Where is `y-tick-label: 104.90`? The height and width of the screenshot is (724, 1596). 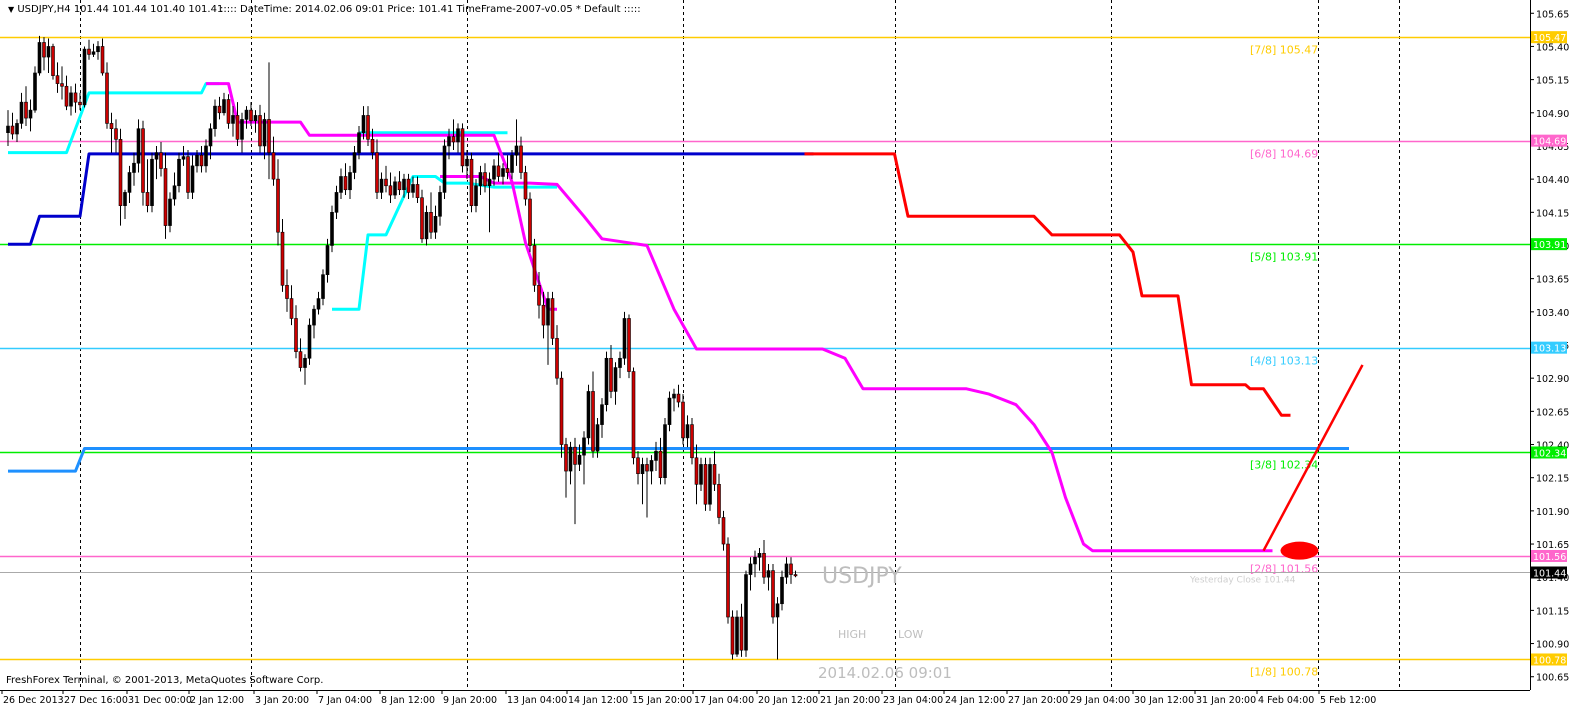
y-tick-label: 104.90 is located at coordinates (1552, 114).